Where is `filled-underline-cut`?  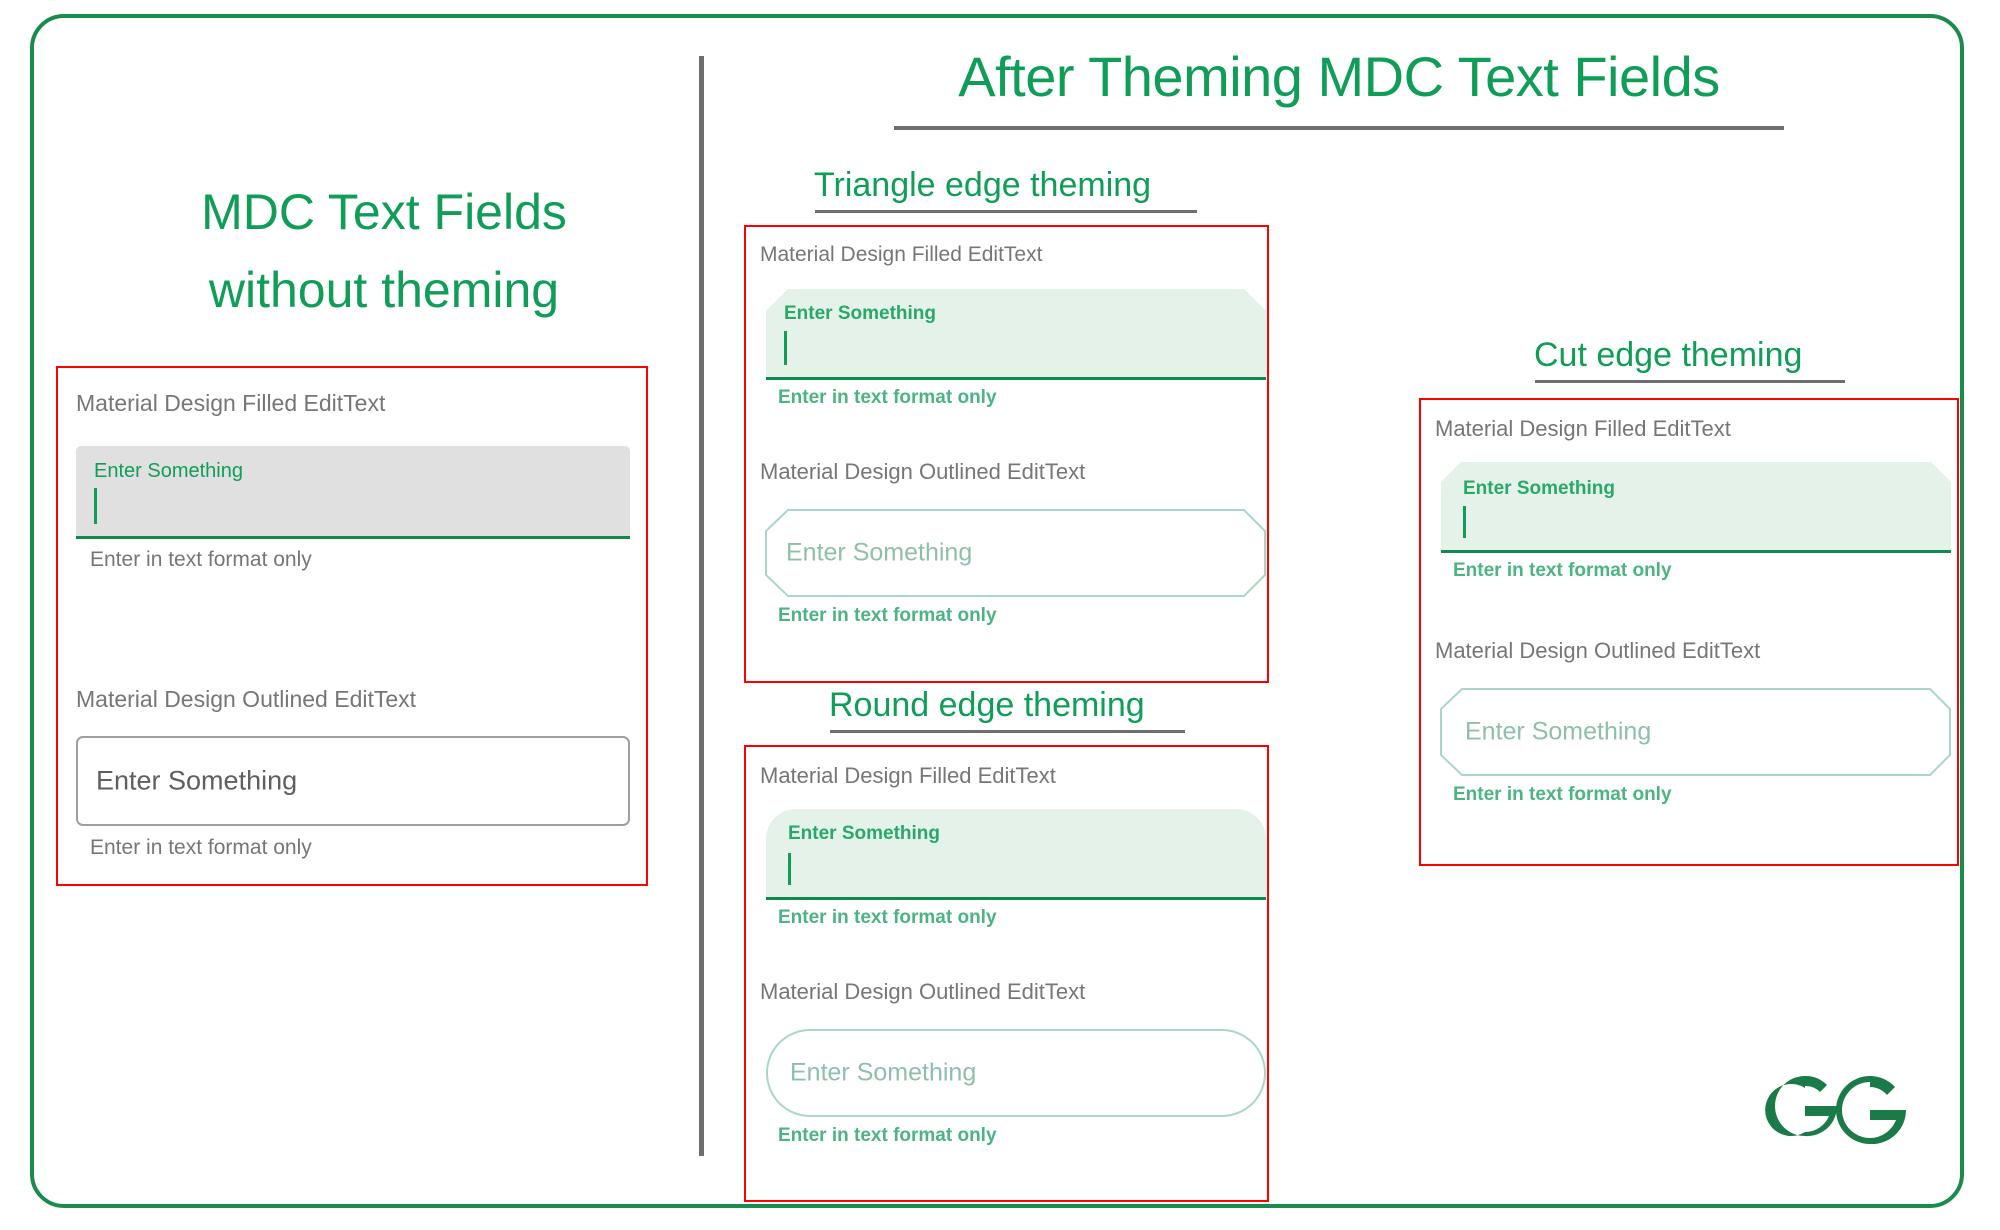 filled-underline-cut is located at coordinates (1696, 551).